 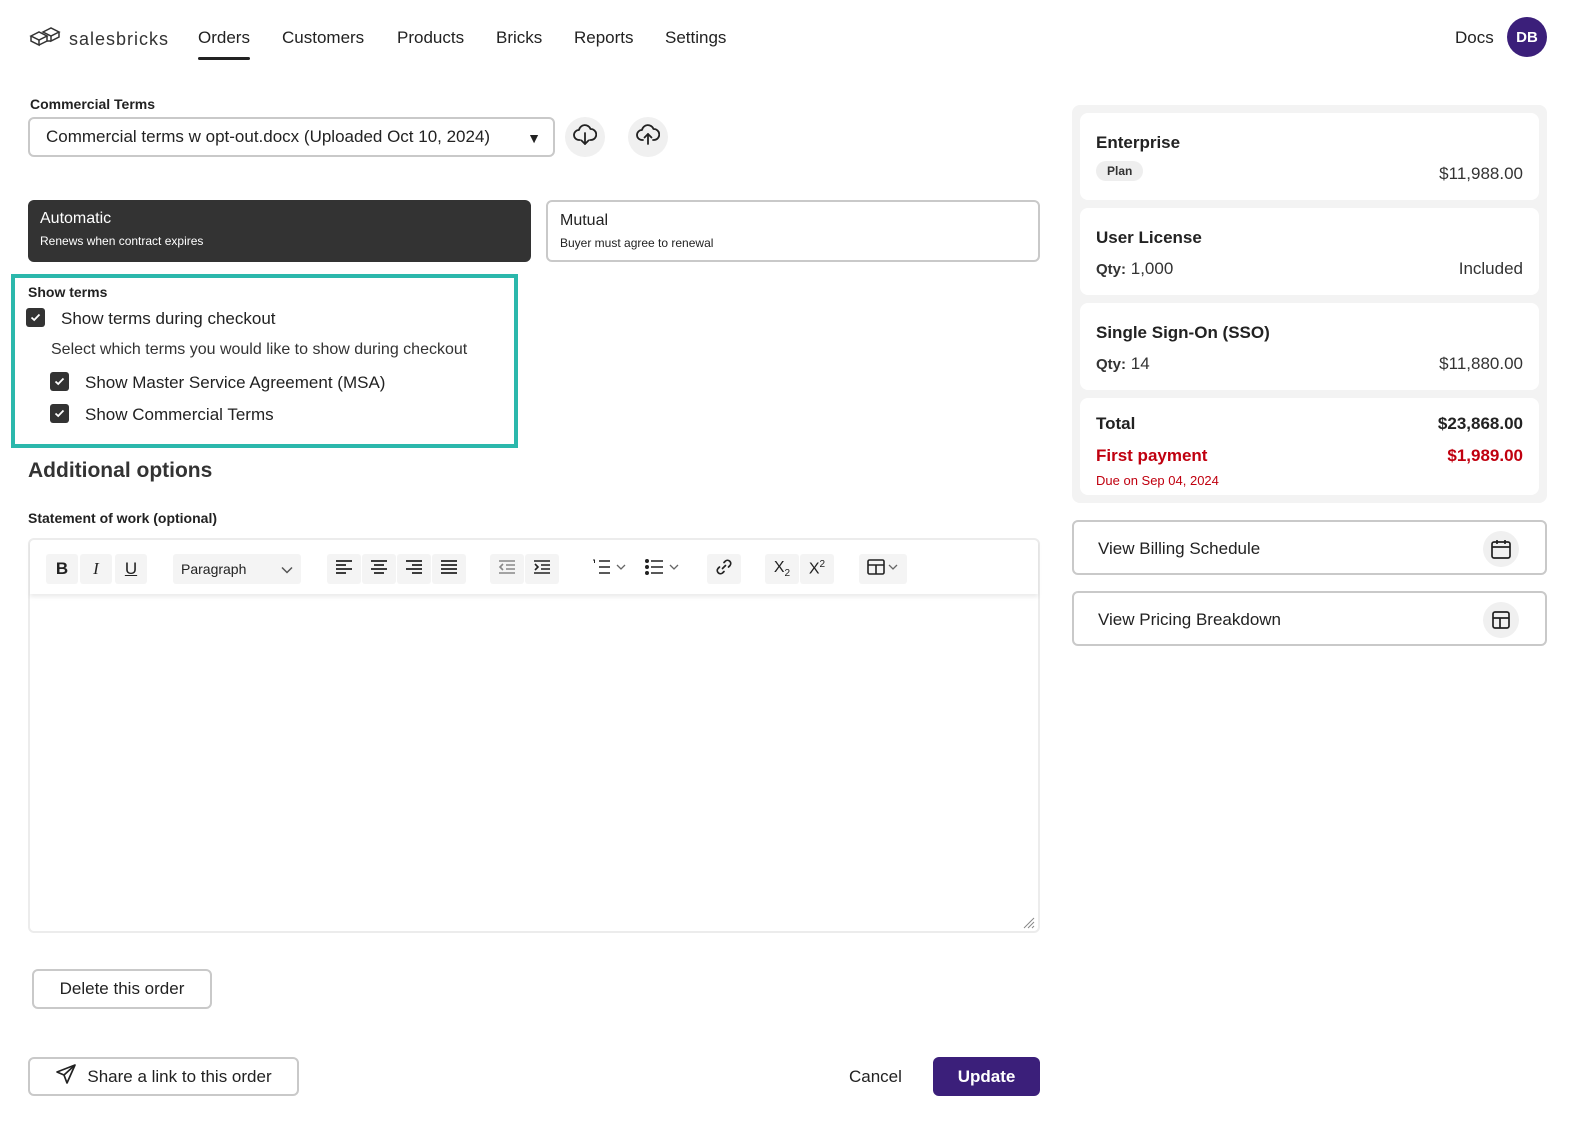 I want to click on user-license-card: User License Qty: 1,000 Included, so click(x=1309, y=251).